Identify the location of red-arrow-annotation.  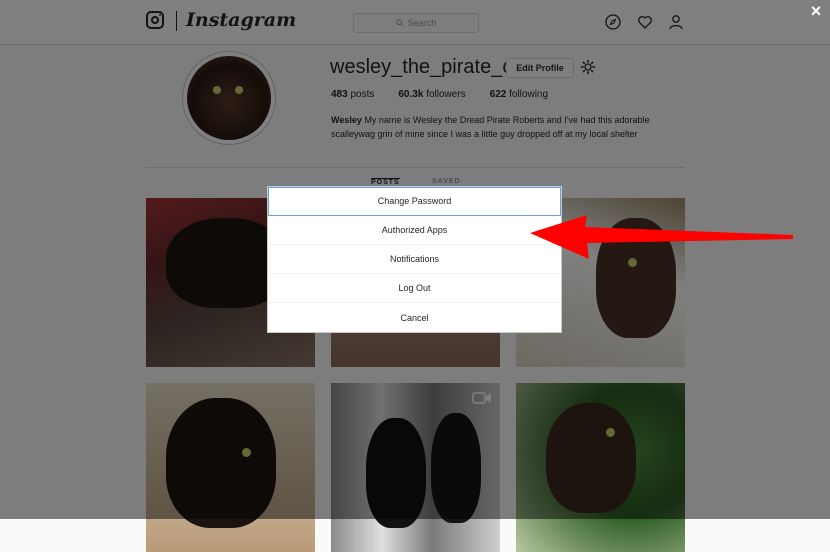
(661, 237).